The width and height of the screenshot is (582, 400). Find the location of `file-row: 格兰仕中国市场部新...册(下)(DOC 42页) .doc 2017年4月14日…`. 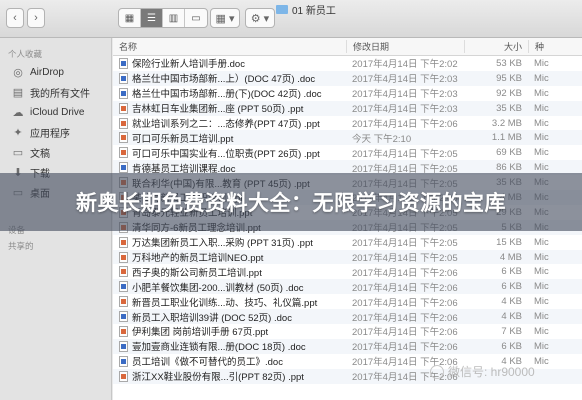

file-row: 格兰仕中国市场部新...册(下)(DOC 42页) .doc 2017年4月14日… is located at coordinates (347, 93).